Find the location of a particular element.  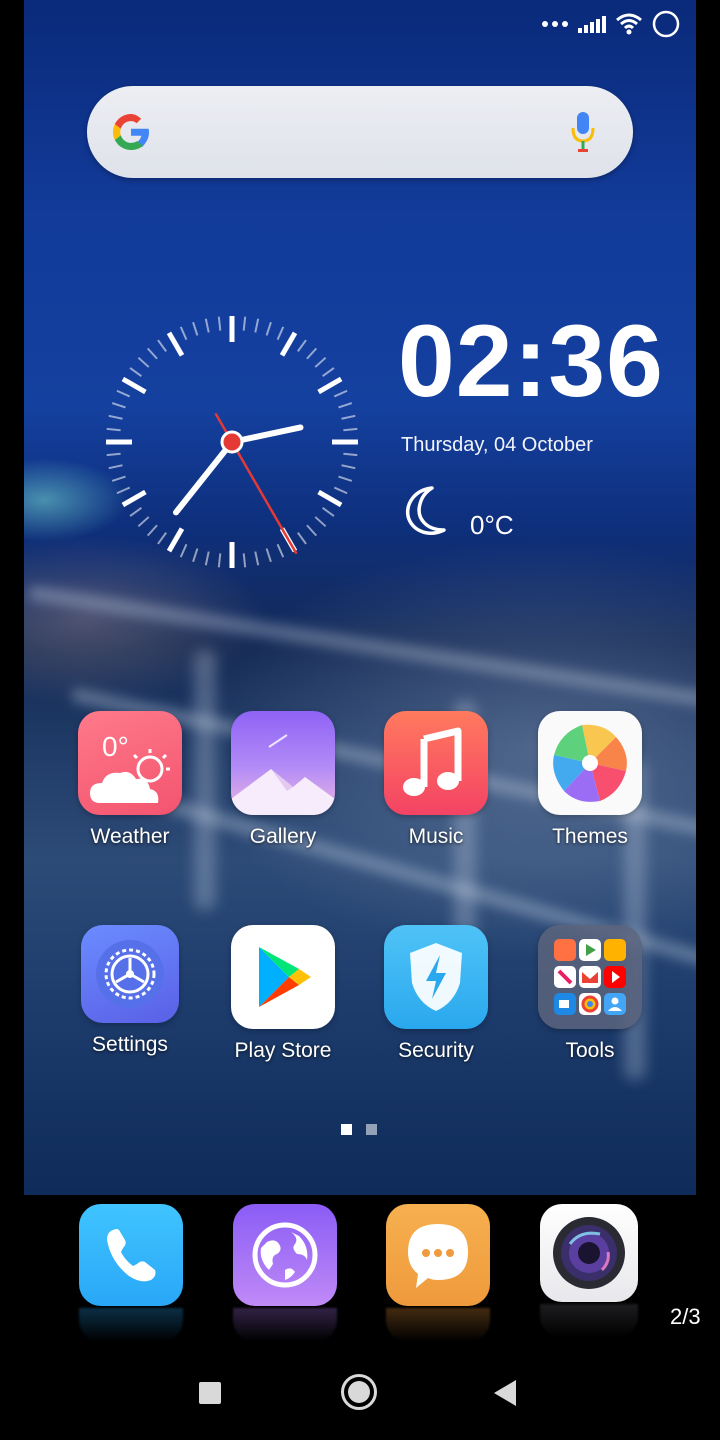

digital-clock: 02:36 is located at coordinates (531, 361).